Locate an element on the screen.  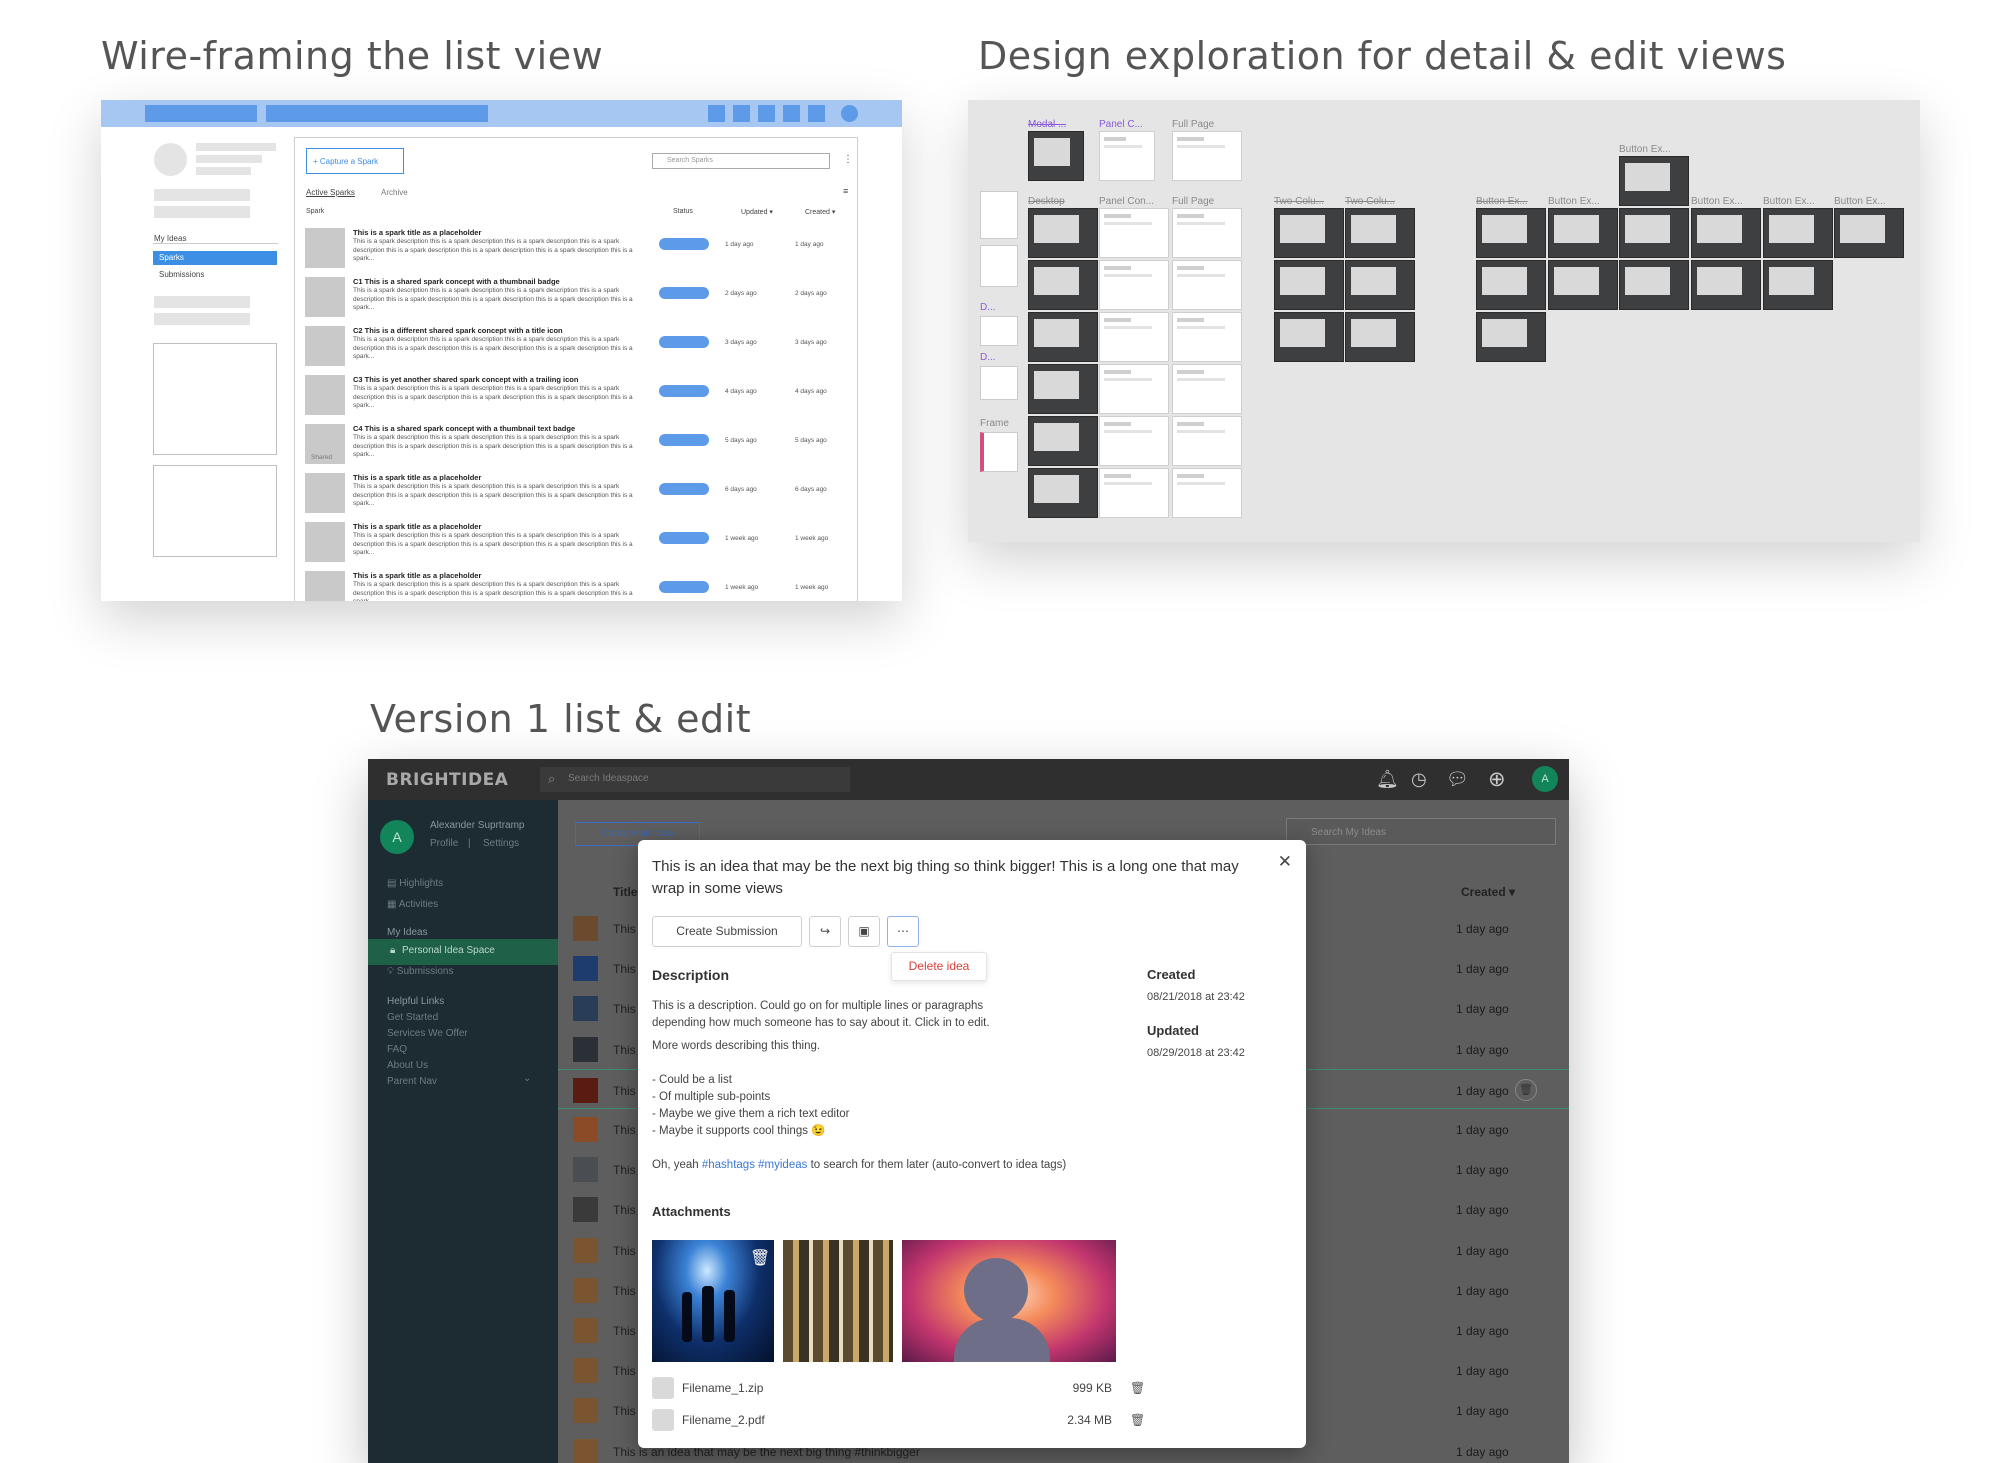
sidebar-item-personal-space: 🔒︎ Personal Idea Space is located at coordinates (463, 952).